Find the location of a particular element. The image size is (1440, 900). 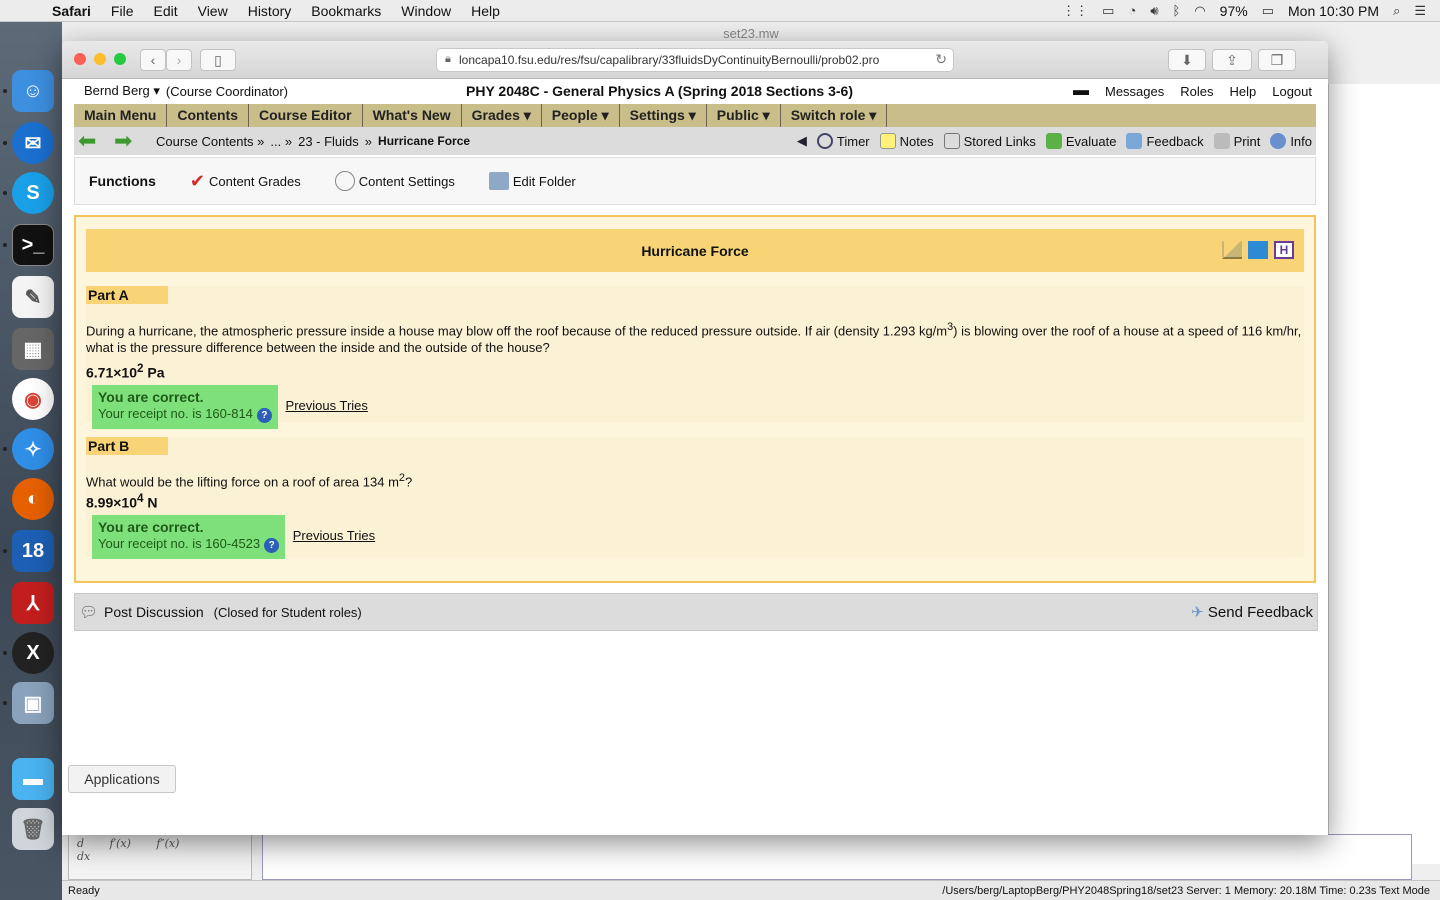

downloads-icon: ⬇ is located at coordinates (1187, 60).